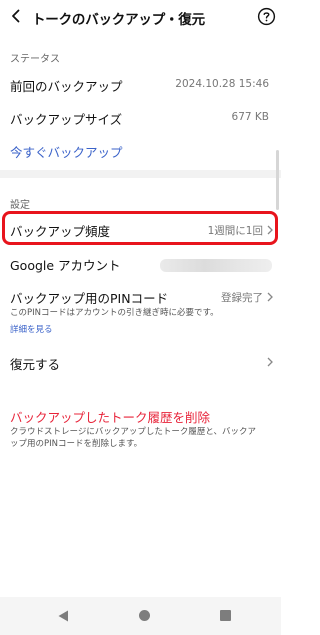  Describe the element at coordinates (216, 265) in the screenshot. I see `blurred-account-email` at that location.